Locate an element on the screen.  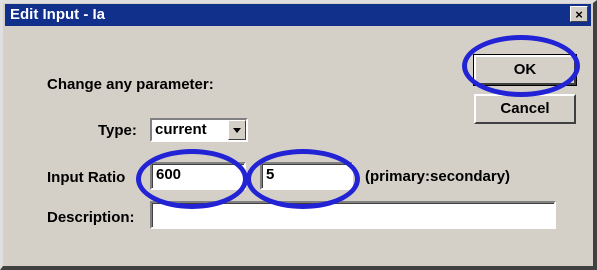
input-ratio-label: Input Ratio is located at coordinates (86, 177).